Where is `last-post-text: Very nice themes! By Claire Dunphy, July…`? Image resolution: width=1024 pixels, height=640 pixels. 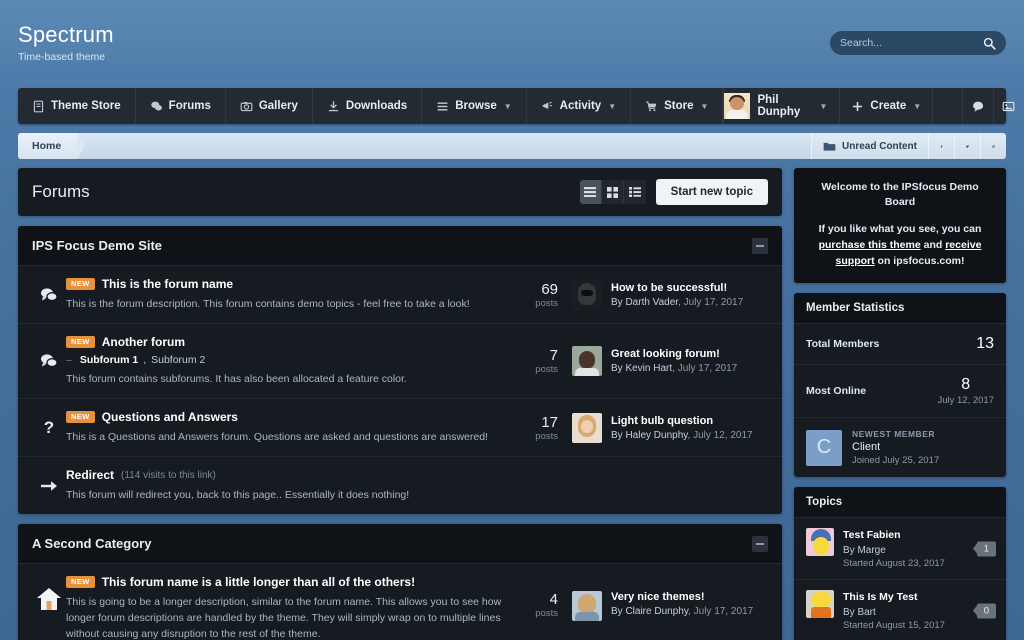 last-post-text: Very nice themes! By Claire Dunphy, July… is located at coordinates (682, 604).